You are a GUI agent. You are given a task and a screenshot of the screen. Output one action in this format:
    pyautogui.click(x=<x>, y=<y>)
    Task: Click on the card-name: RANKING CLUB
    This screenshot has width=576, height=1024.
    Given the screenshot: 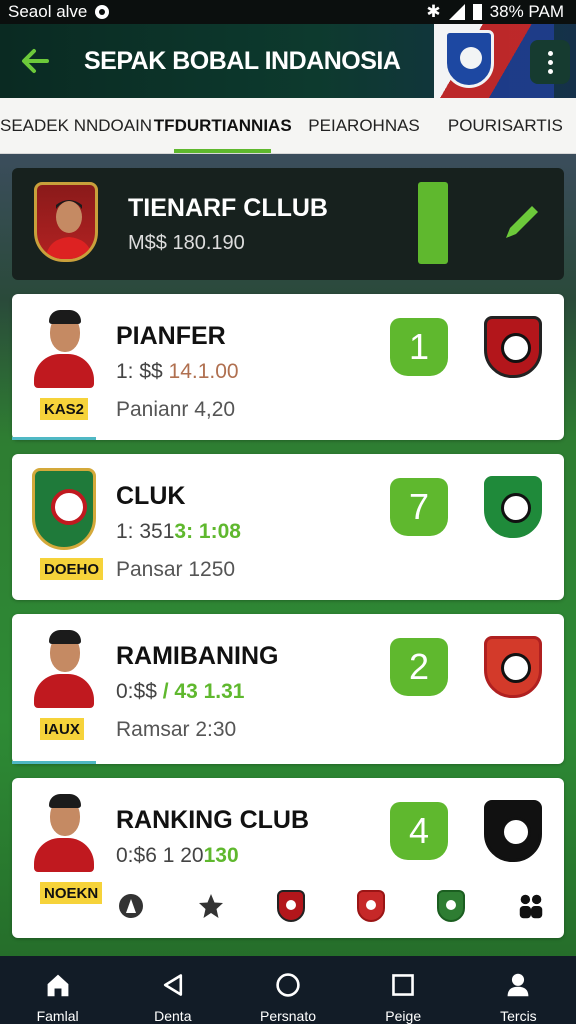 What is the action you would take?
    pyautogui.click(x=213, y=820)
    